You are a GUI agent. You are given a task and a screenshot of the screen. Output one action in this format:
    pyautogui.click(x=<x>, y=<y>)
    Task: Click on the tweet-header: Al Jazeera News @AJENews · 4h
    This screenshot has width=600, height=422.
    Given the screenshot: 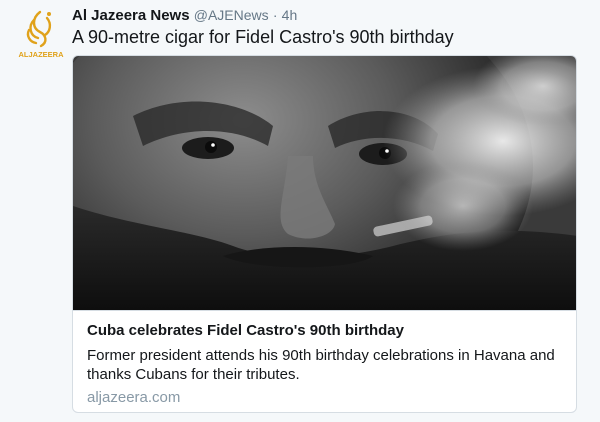 What is the action you would take?
    pyautogui.click(x=184, y=15)
    